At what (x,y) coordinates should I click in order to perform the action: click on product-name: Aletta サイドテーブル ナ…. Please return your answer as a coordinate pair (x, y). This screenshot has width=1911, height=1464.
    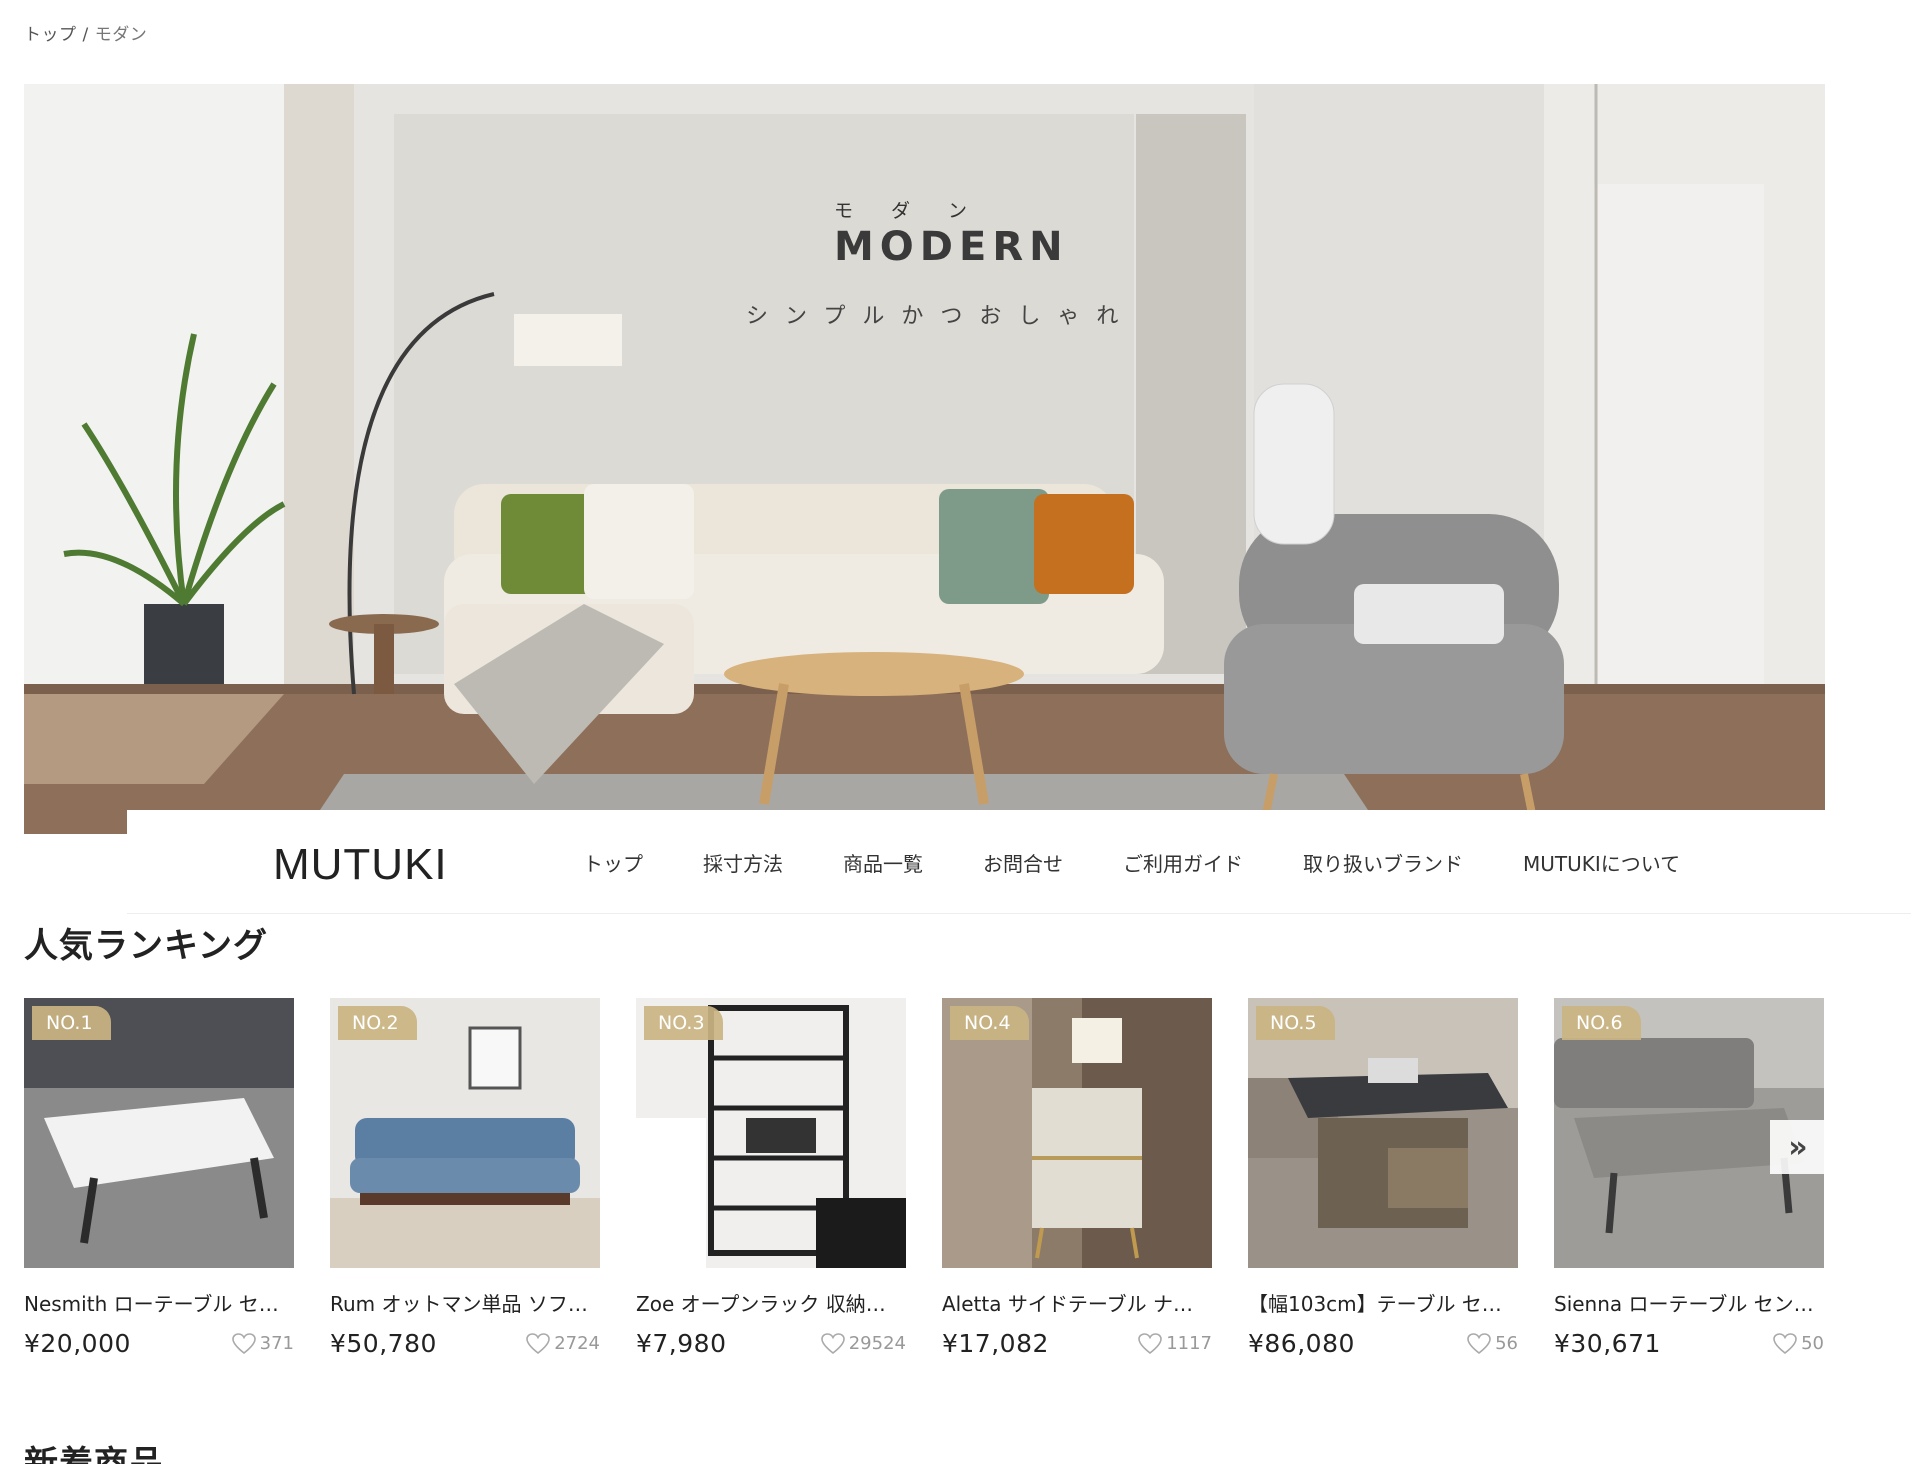
    Looking at the image, I should click on (1073, 1302).